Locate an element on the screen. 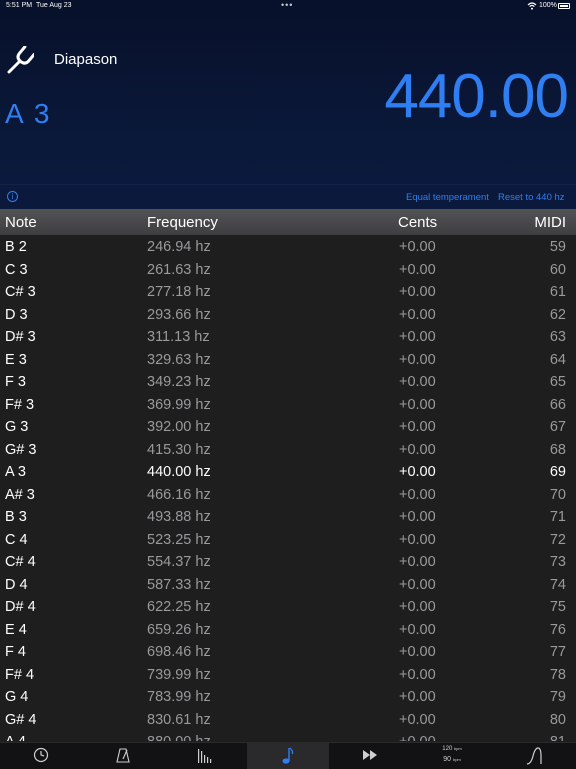 Image resolution: width=576 pixels, height=769 pixels. frequency-cell: 587.33 hz is located at coordinates (179, 584).